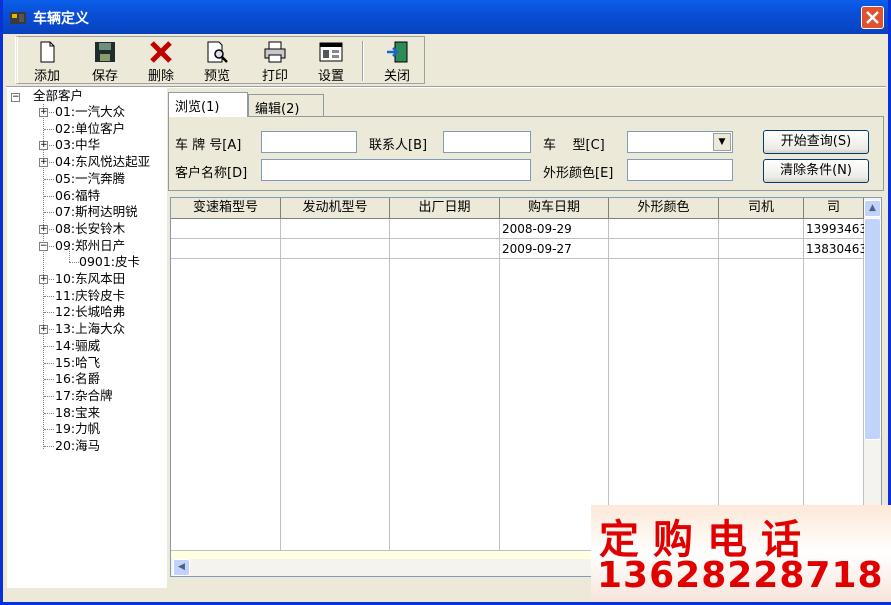 Image resolution: width=891 pixels, height=605 pixels. What do you see at coordinates (445, 208) in the screenshot?
I see `column-header: 出厂日期` at bounding box center [445, 208].